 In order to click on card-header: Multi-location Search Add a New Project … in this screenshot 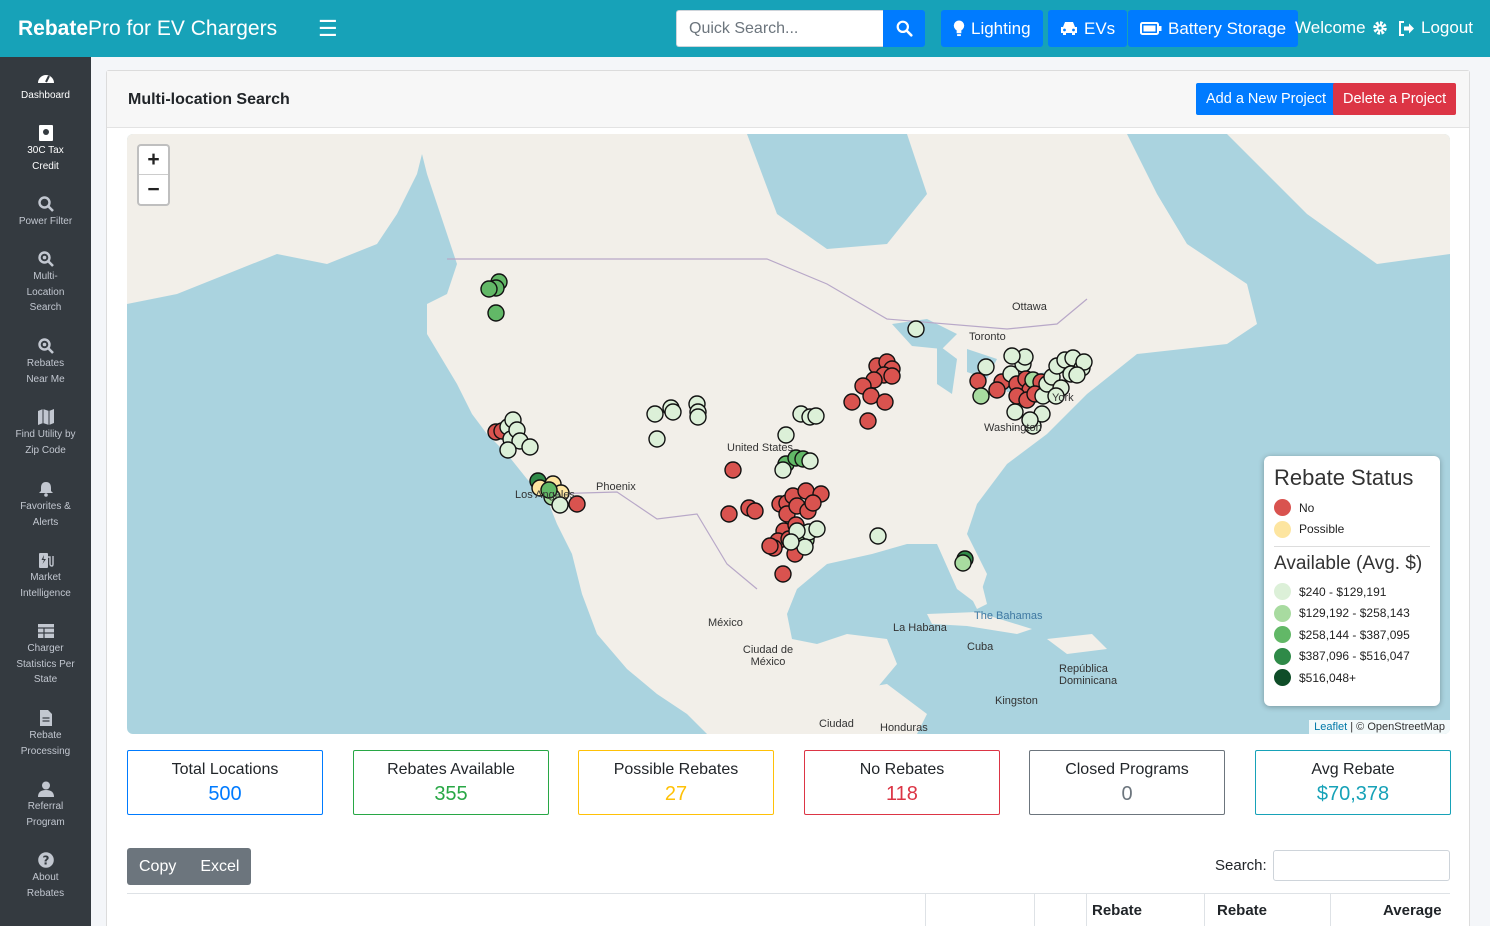, I will do `click(788, 99)`.